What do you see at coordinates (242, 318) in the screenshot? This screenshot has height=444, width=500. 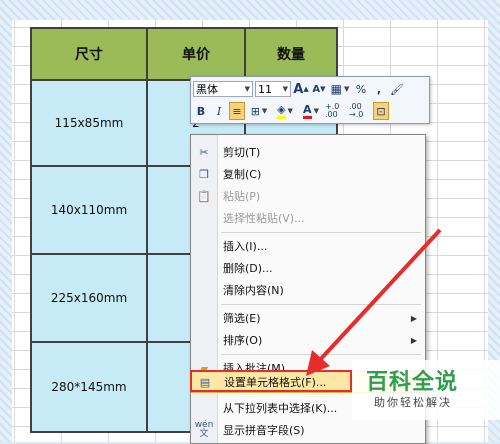 I see `menu-item-label: 筛选(E)` at bounding box center [242, 318].